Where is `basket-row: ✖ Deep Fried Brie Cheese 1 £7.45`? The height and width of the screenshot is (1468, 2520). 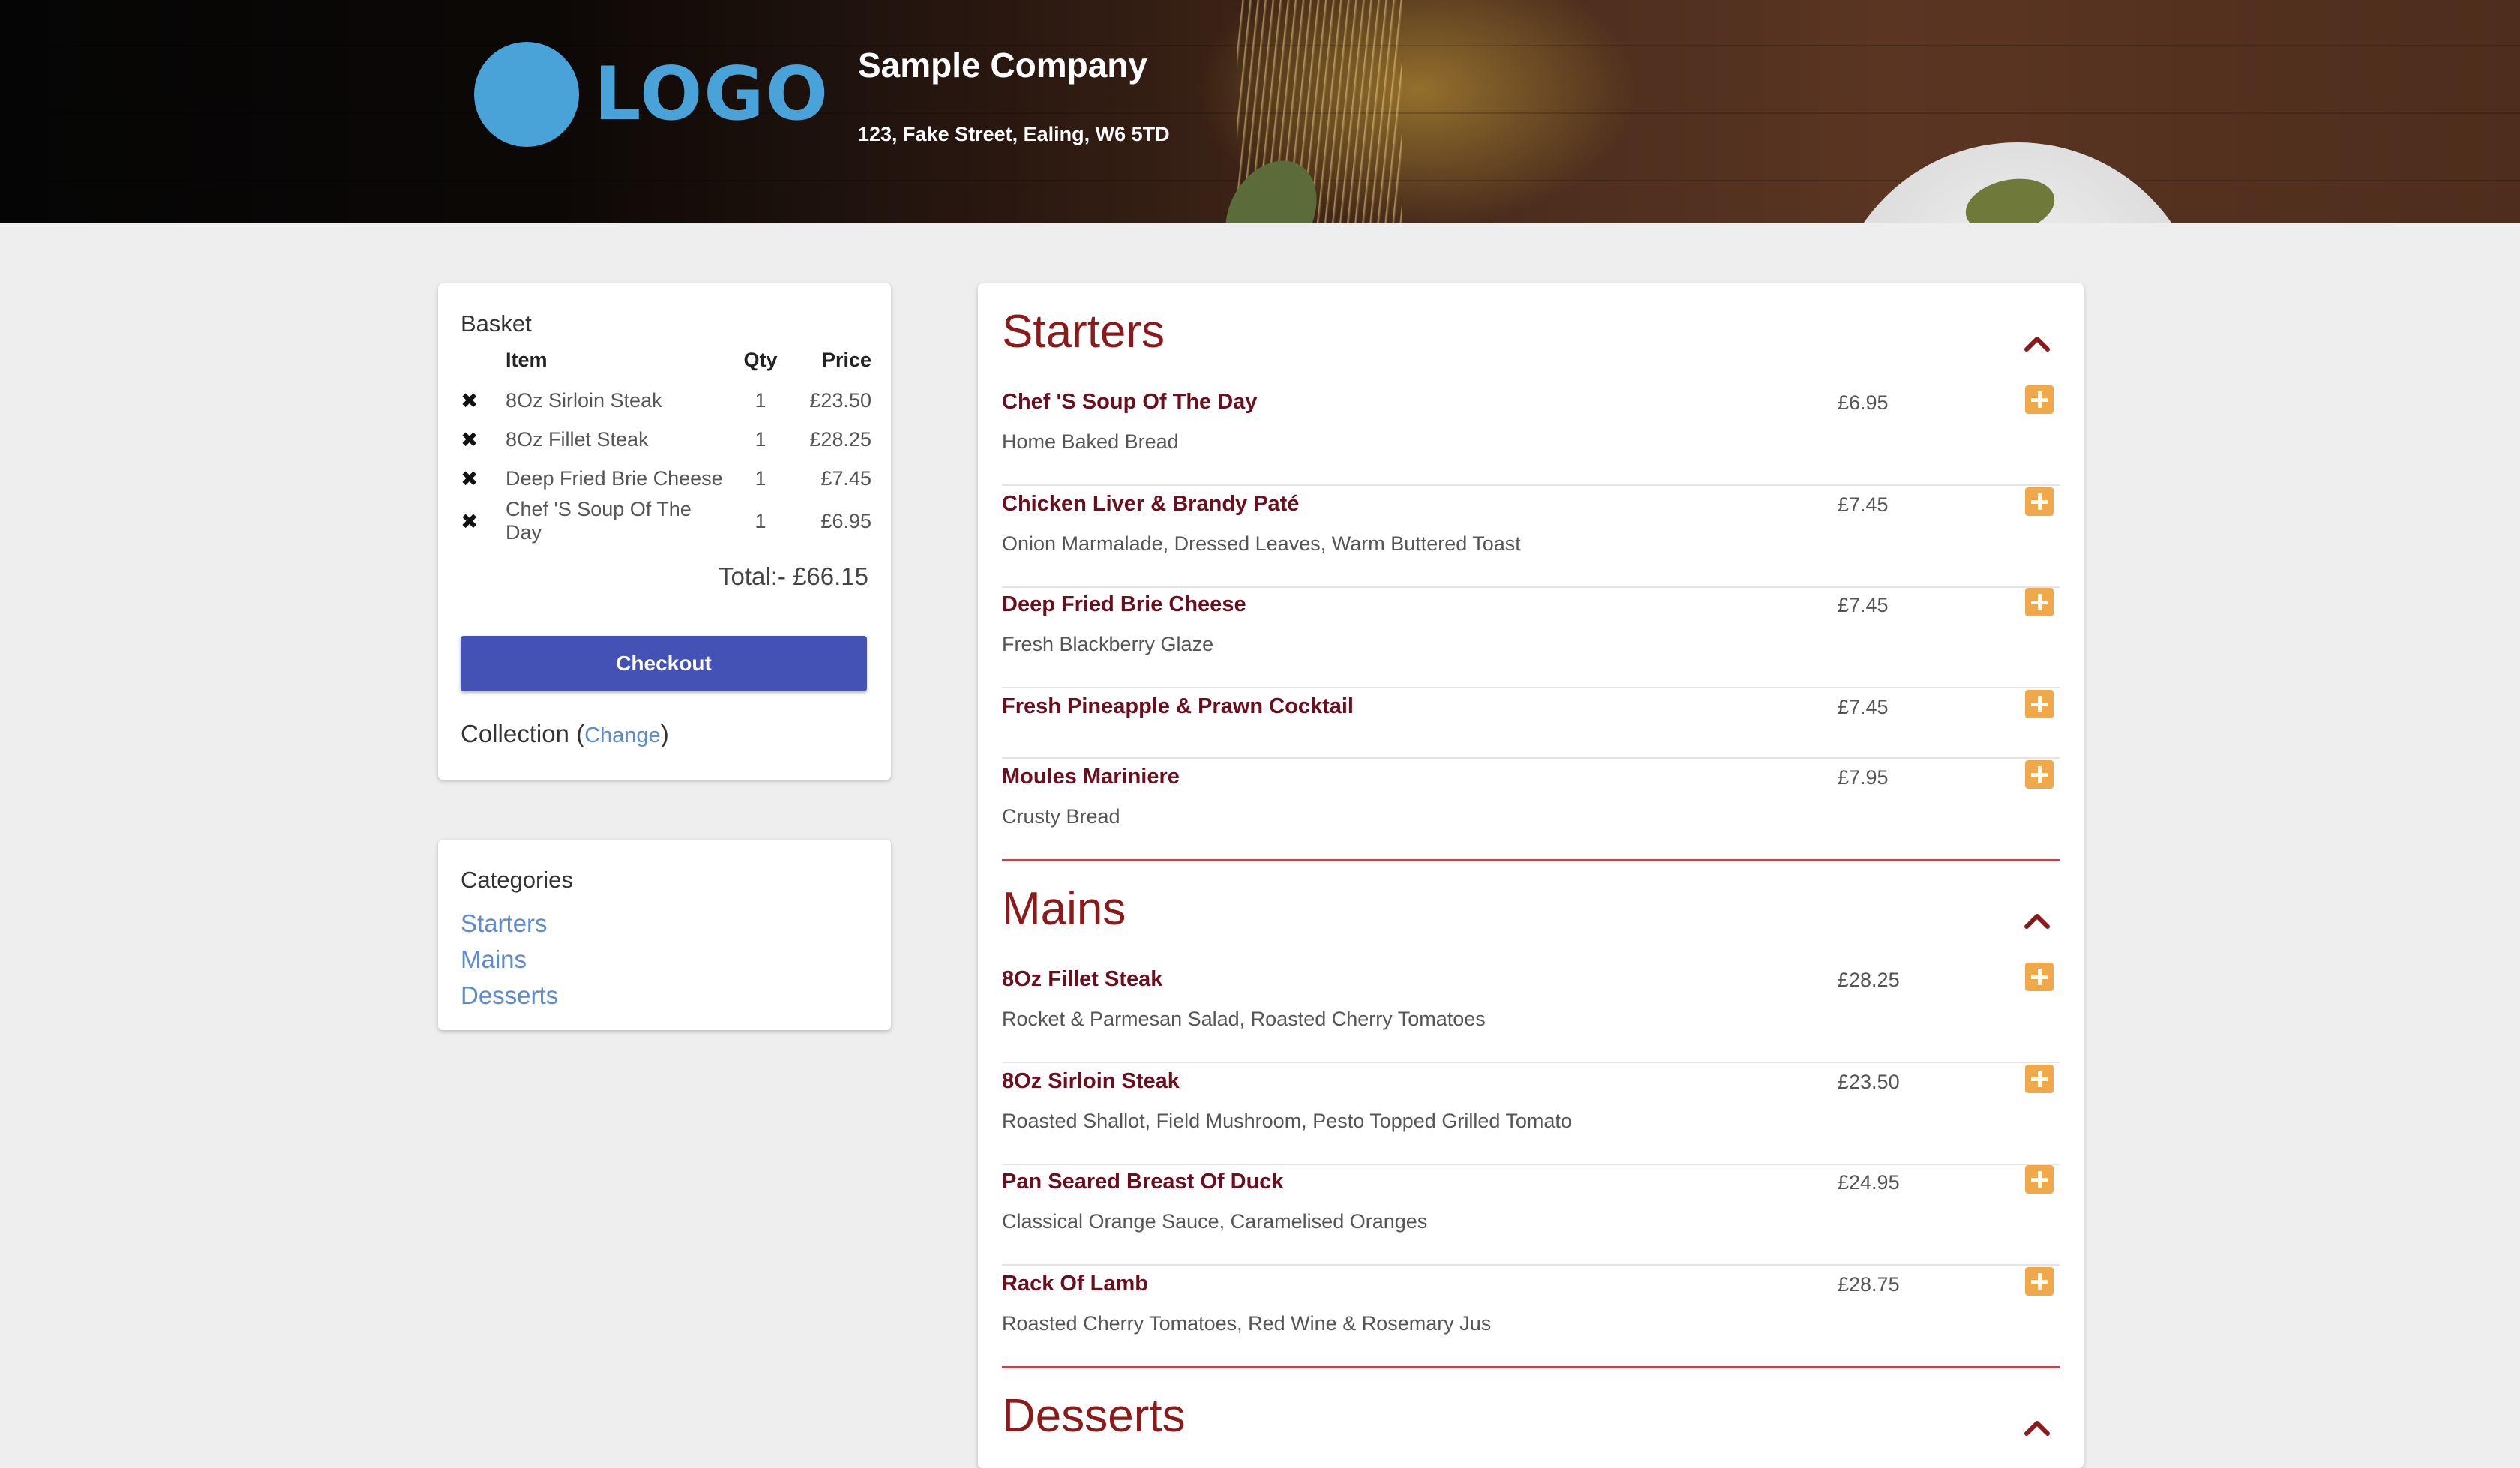 basket-row: ✖ Deep Fried Brie Cheese 1 £7.45 is located at coordinates (669, 479).